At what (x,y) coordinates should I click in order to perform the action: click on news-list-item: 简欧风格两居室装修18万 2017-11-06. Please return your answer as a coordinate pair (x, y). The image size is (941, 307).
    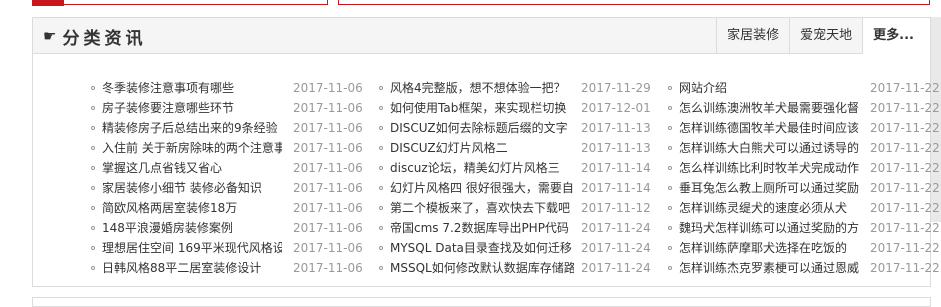
    Looking at the image, I should click on (228, 208).